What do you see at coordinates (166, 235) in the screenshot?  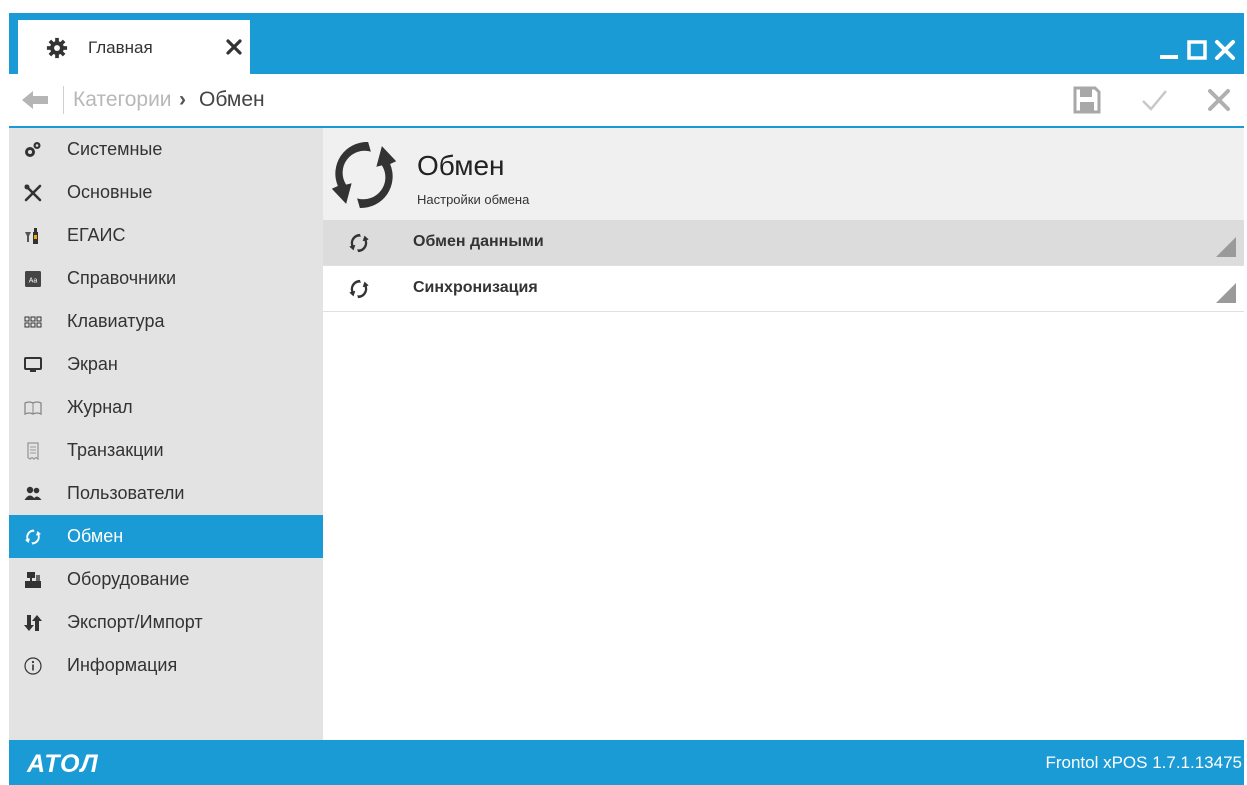 I see `sidebar-item-egais: ЕГАИС` at bounding box center [166, 235].